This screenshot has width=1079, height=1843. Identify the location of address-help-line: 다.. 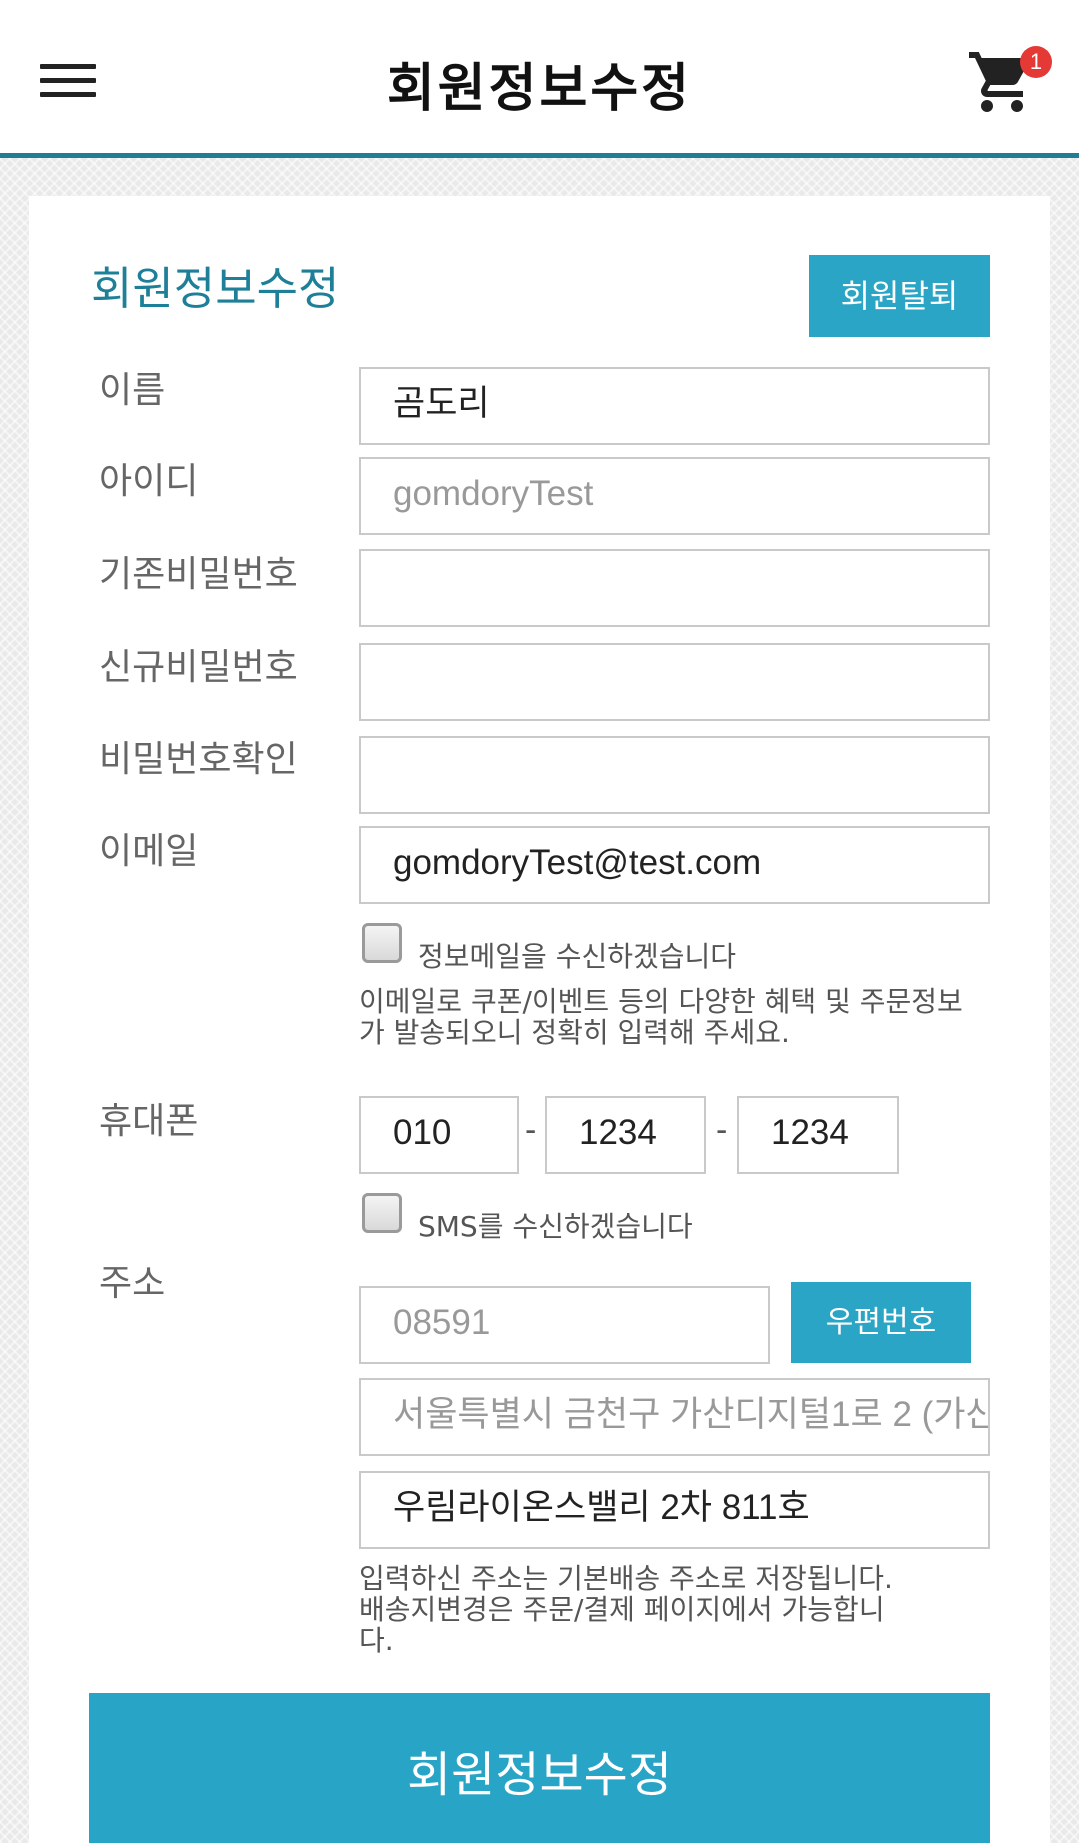
(376, 1640).